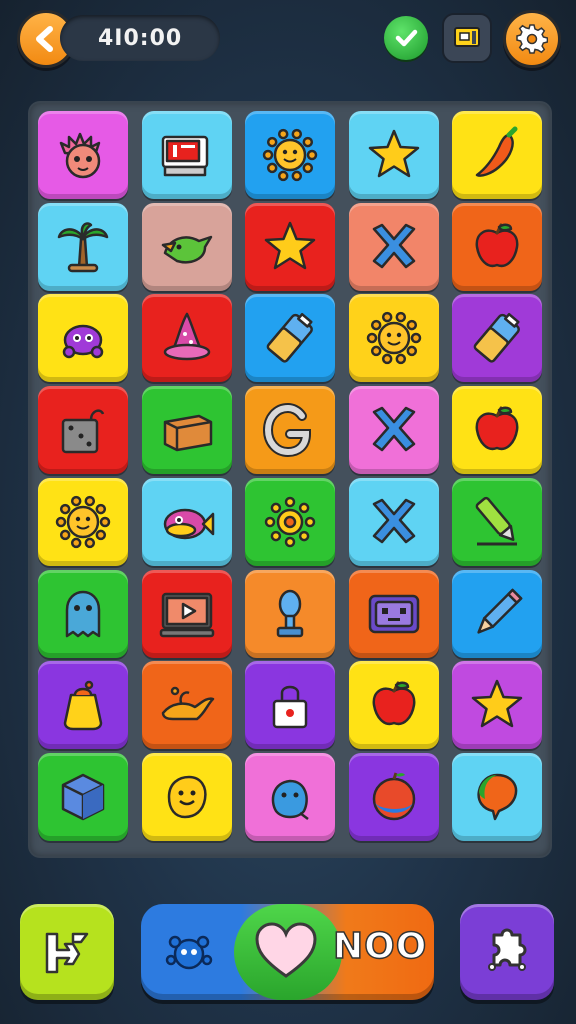 The image size is (576, 1024). I want to click on genie-lamp-icon, so click(187, 703).